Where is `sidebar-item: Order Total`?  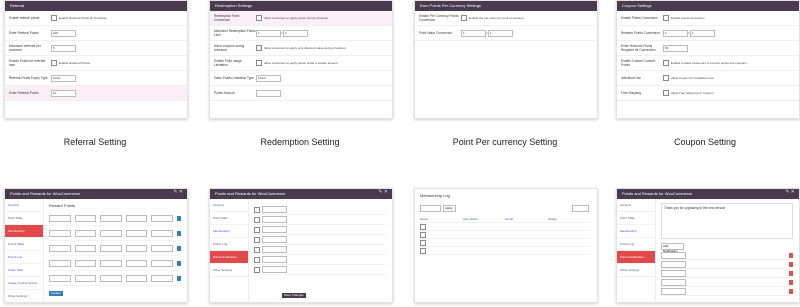 sidebar-item: Order Total is located at coordinates (24, 270).